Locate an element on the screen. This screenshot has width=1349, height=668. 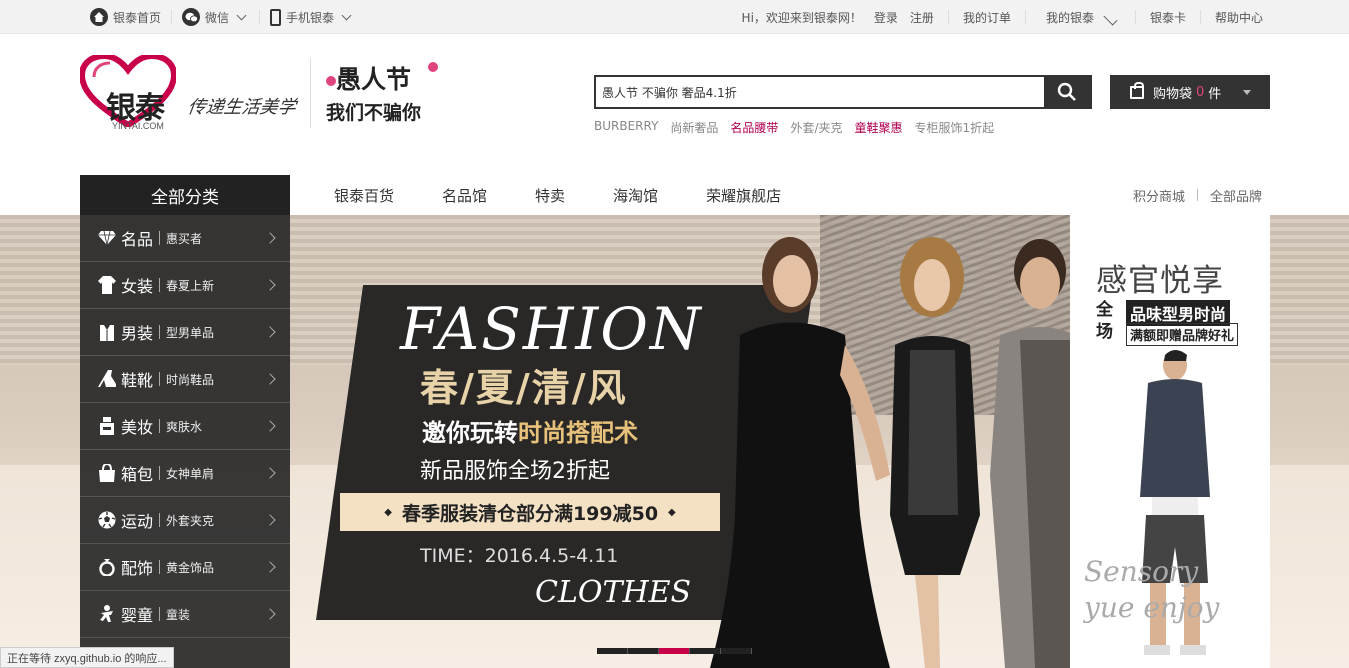
hotword-link: 童鞋聚惠 is located at coordinates (878, 127).